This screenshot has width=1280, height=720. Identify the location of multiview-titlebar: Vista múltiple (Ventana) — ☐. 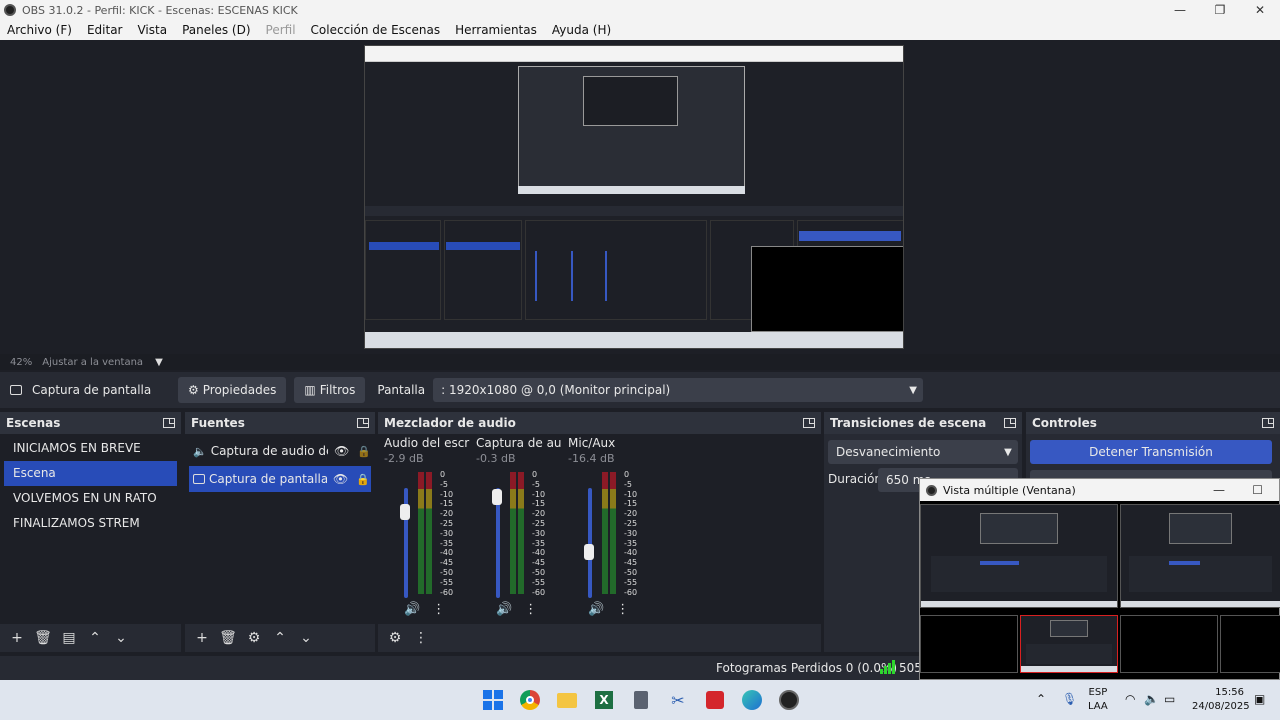
(1099, 490).